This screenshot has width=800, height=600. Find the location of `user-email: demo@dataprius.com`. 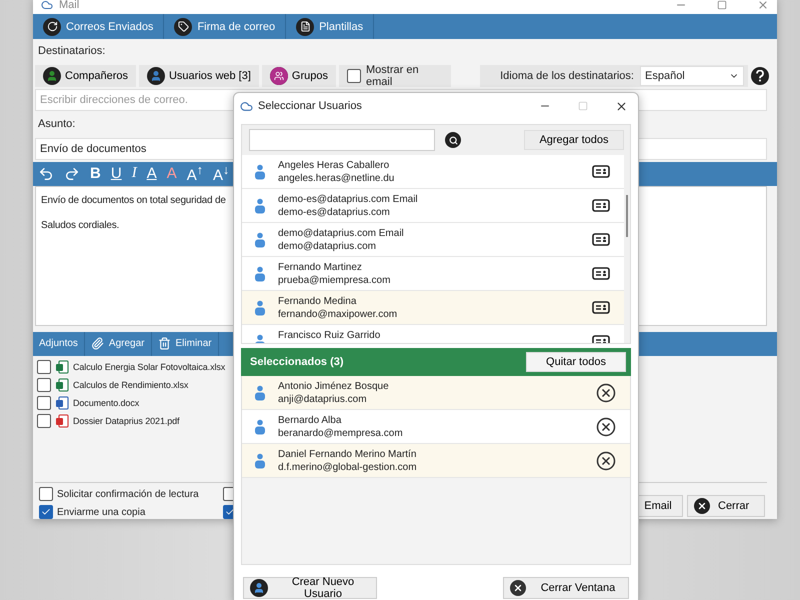

user-email: demo@dataprius.com is located at coordinates (327, 246).